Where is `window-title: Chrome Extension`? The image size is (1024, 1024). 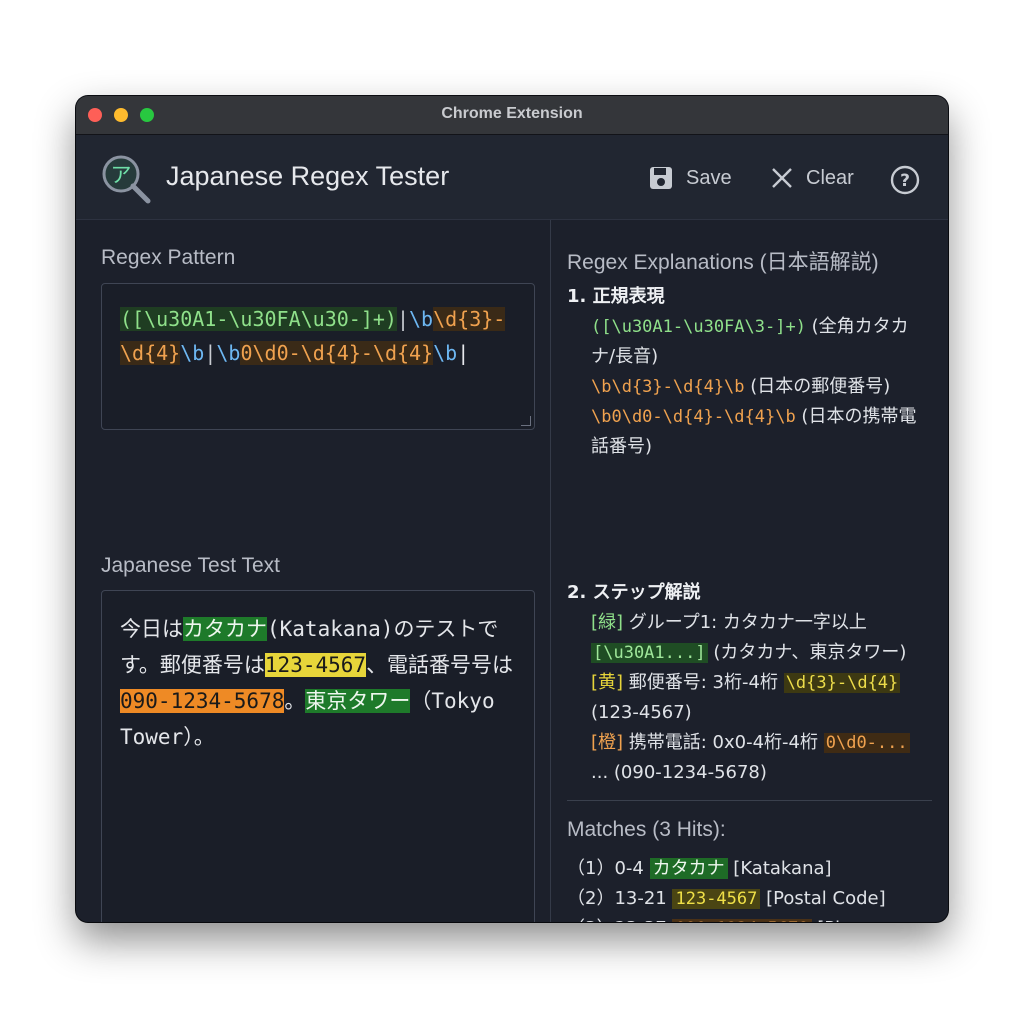 window-title: Chrome Extension is located at coordinates (512, 113).